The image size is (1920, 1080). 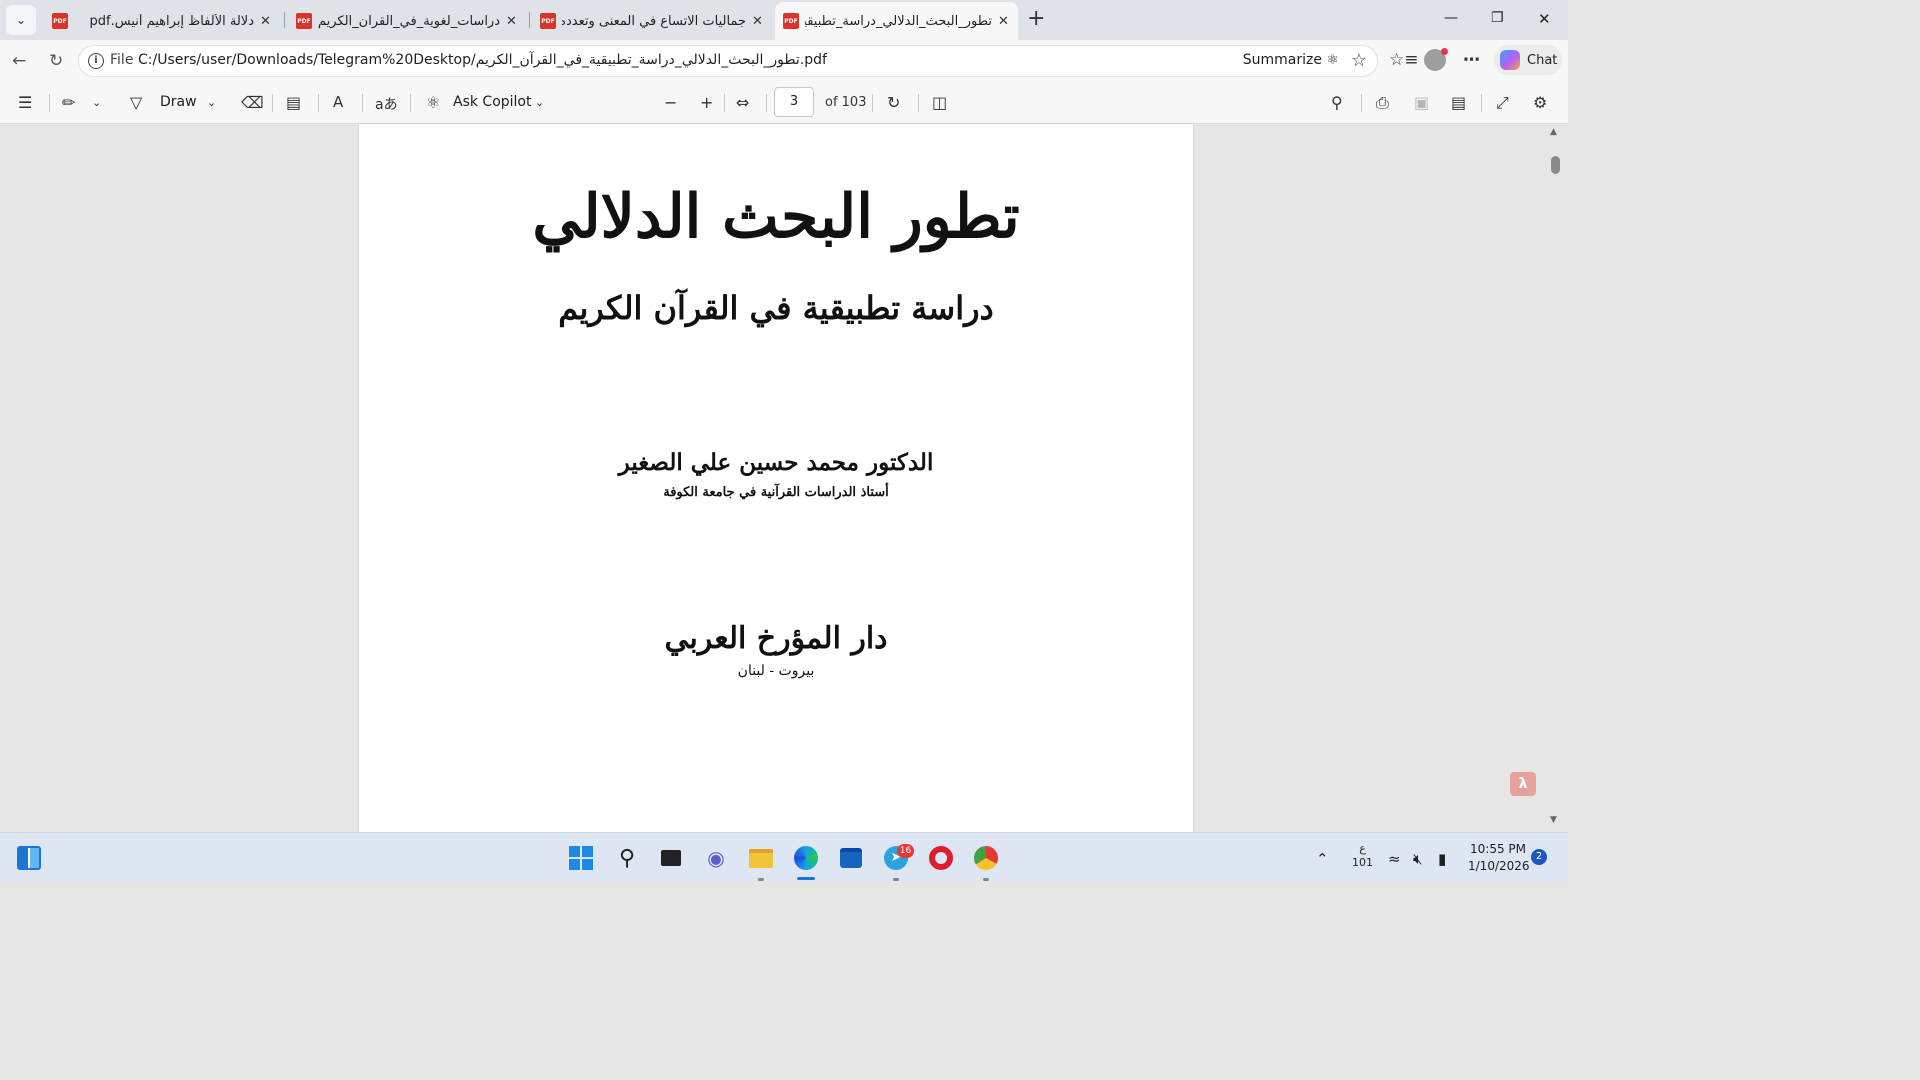 What do you see at coordinates (529, 20) in the screenshot?
I see `tab-separator` at bounding box center [529, 20].